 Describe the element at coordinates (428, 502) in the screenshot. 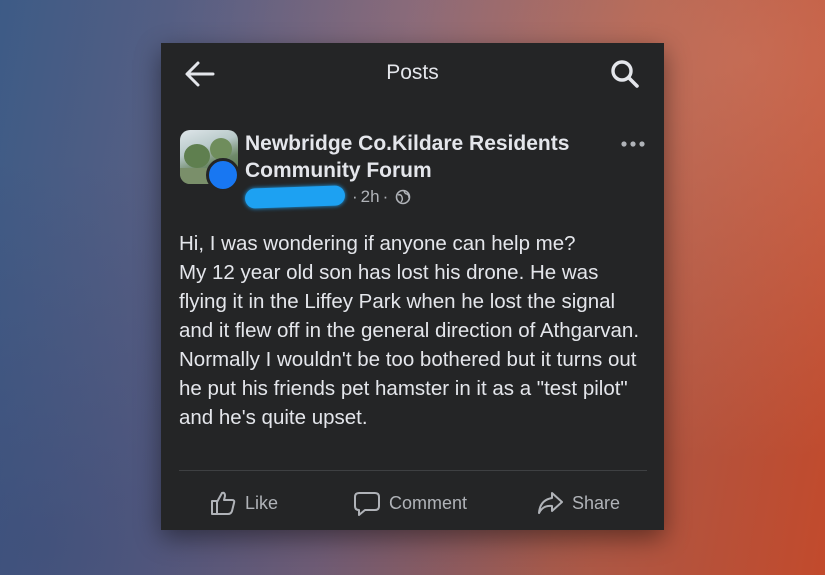

I see `comment-label: Comment` at that location.